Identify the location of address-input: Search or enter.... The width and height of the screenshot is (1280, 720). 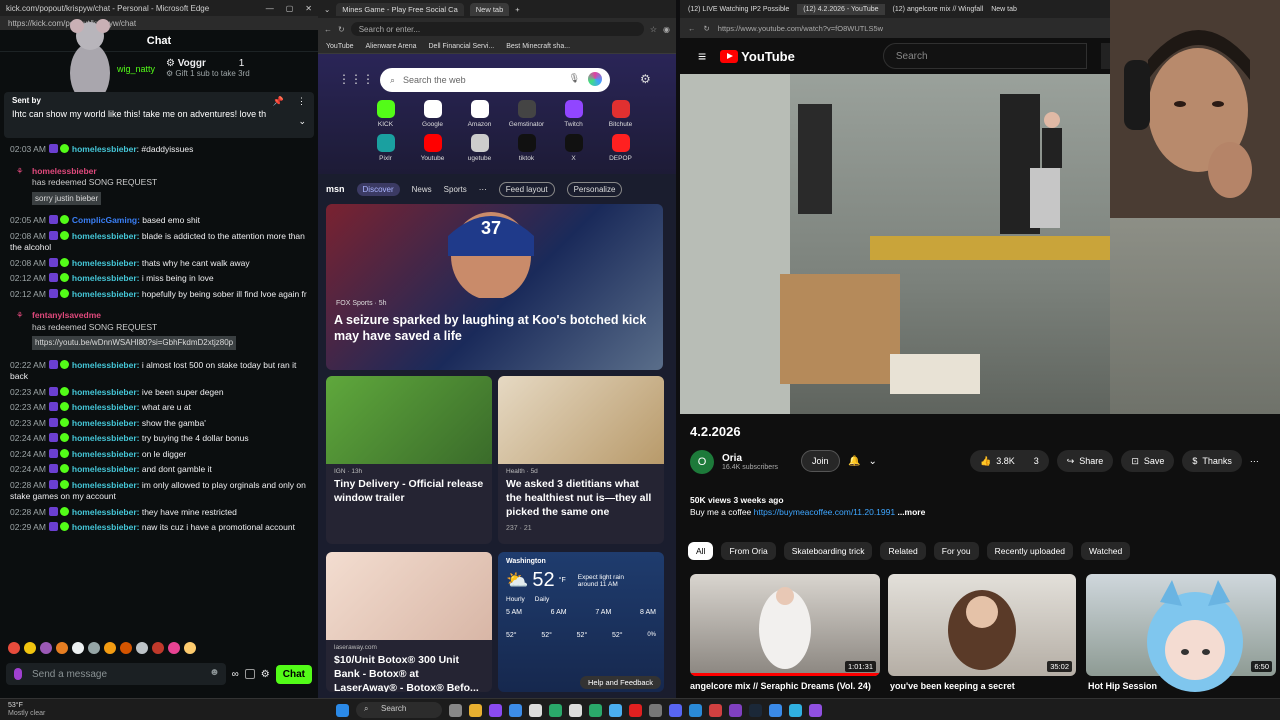
(497, 29).